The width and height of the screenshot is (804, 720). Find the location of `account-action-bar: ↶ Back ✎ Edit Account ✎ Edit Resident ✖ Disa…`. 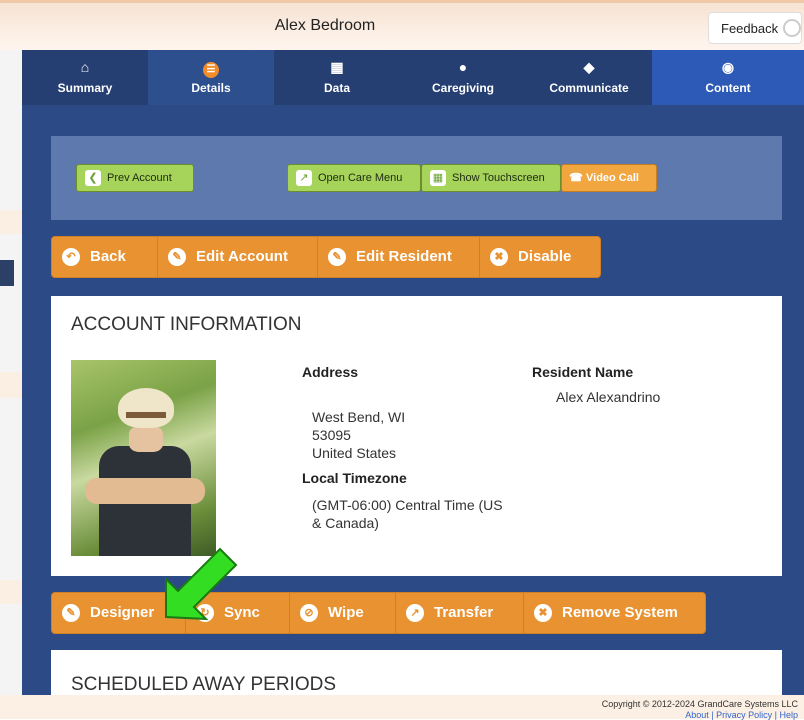

account-action-bar: ↶ Back ✎ Edit Account ✎ Edit Resident ✖ Disa… is located at coordinates (326, 257).